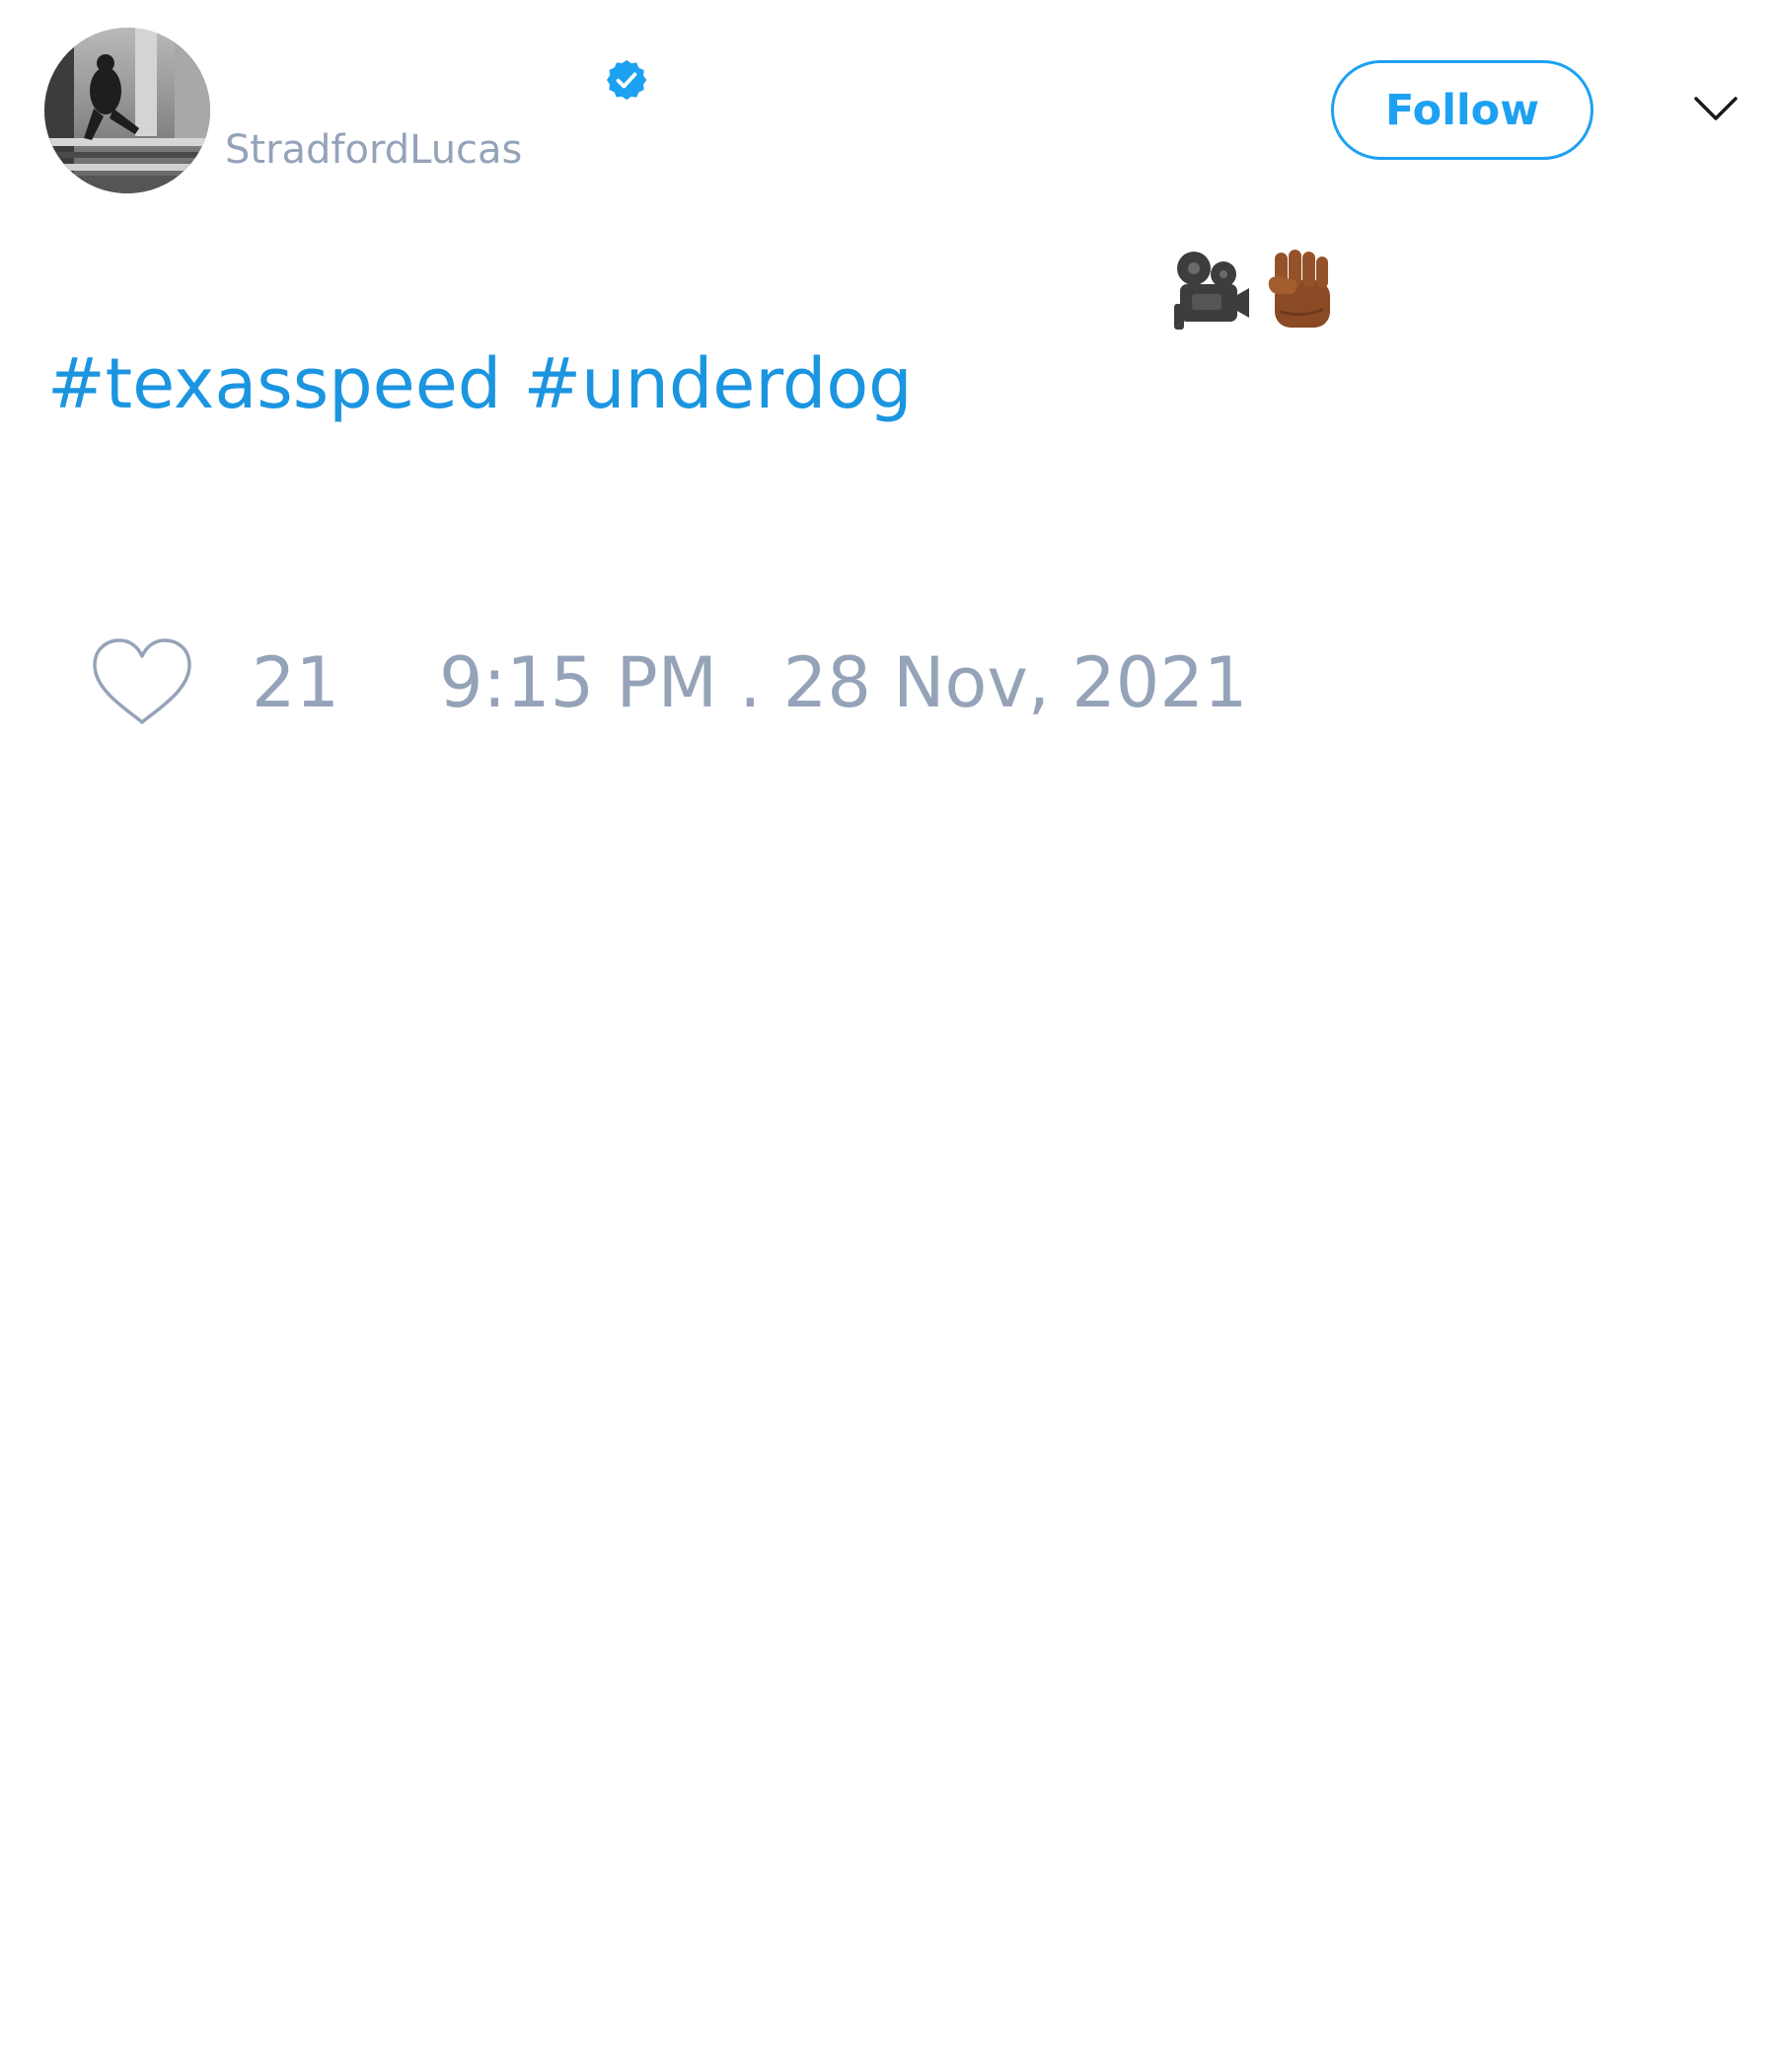 The image size is (1776, 2072). Describe the element at coordinates (274, 383) in the screenshot. I see `hashtag-link: #texasspeed` at that location.